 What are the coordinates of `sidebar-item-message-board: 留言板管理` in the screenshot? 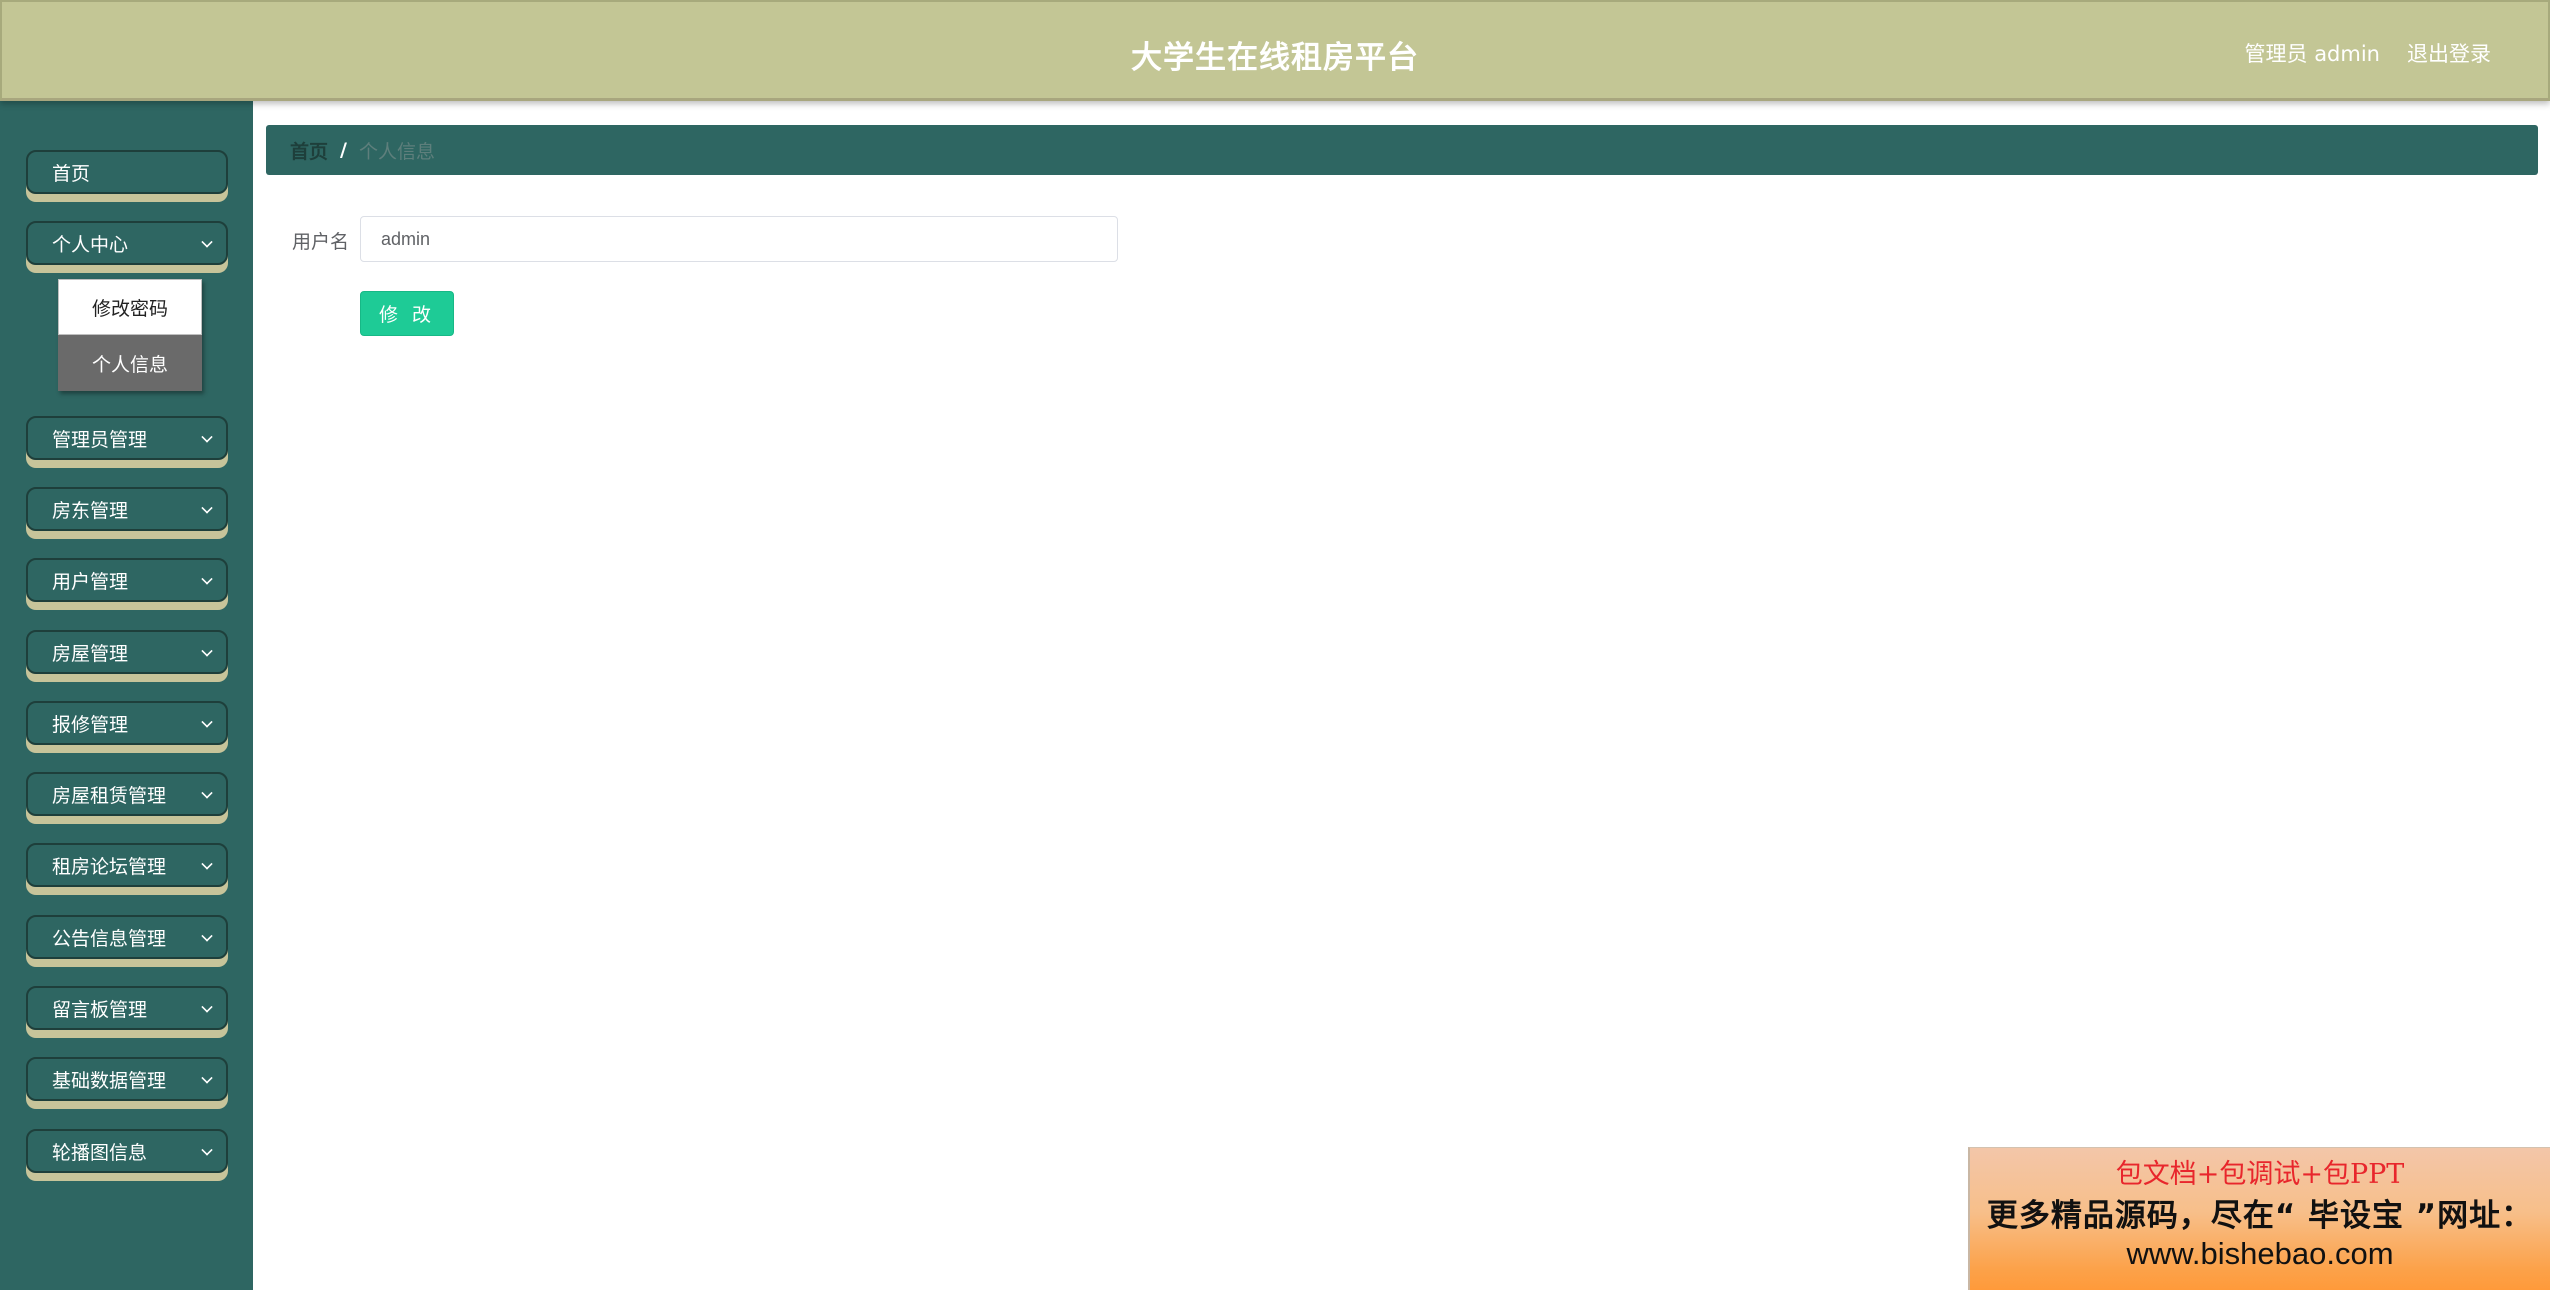 It's located at (127, 1012).